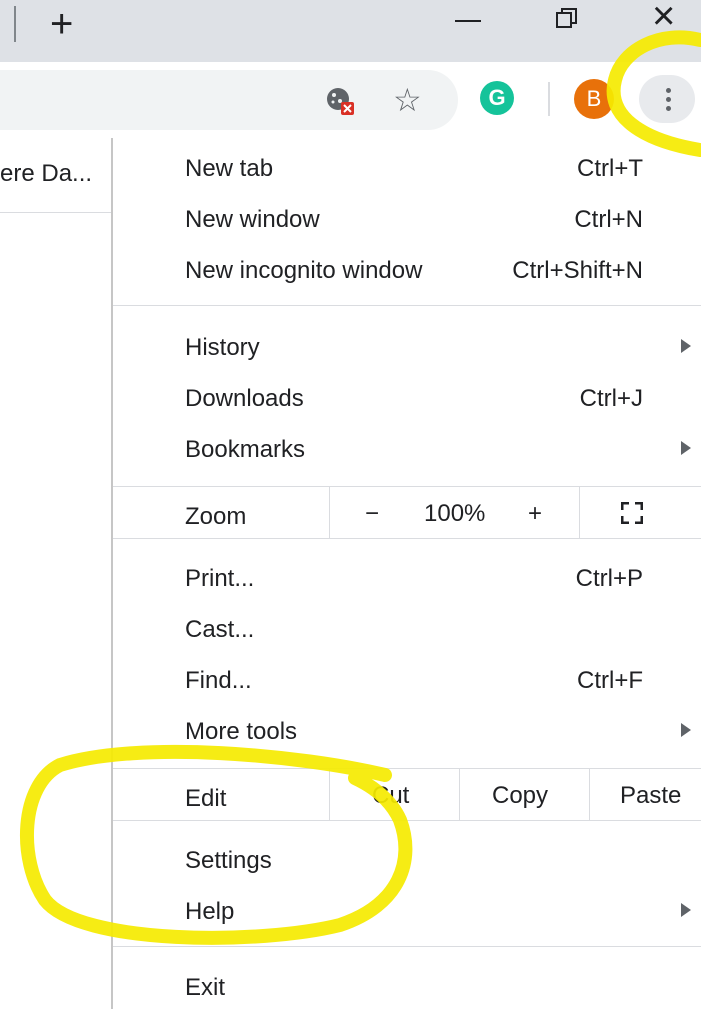 This screenshot has height=1009, width=701. I want to click on browser-toolbar: ☆ G B, so click(350, 100).